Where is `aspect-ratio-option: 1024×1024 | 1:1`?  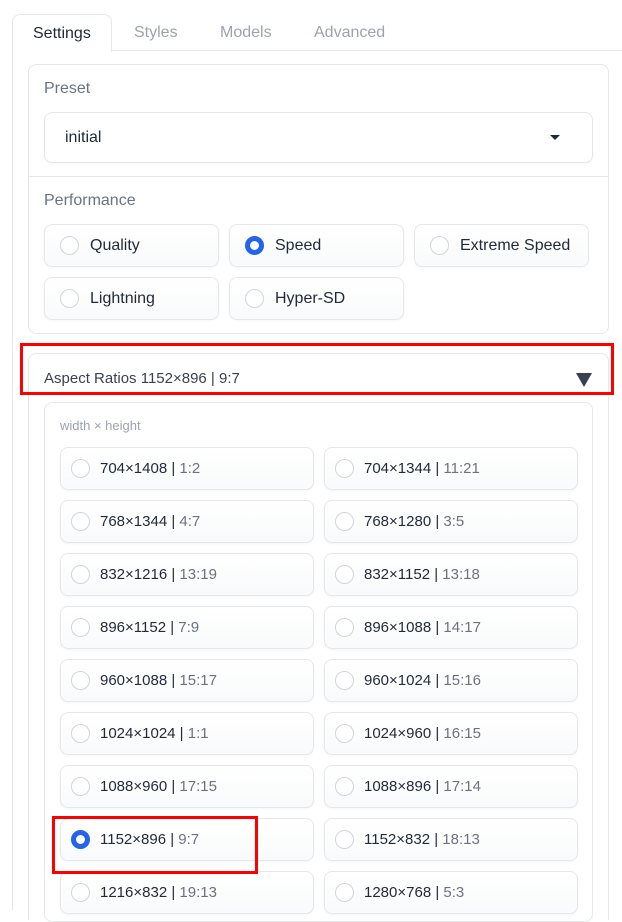 aspect-ratio-option: 1024×1024 | 1:1 is located at coordinates (187, 733).